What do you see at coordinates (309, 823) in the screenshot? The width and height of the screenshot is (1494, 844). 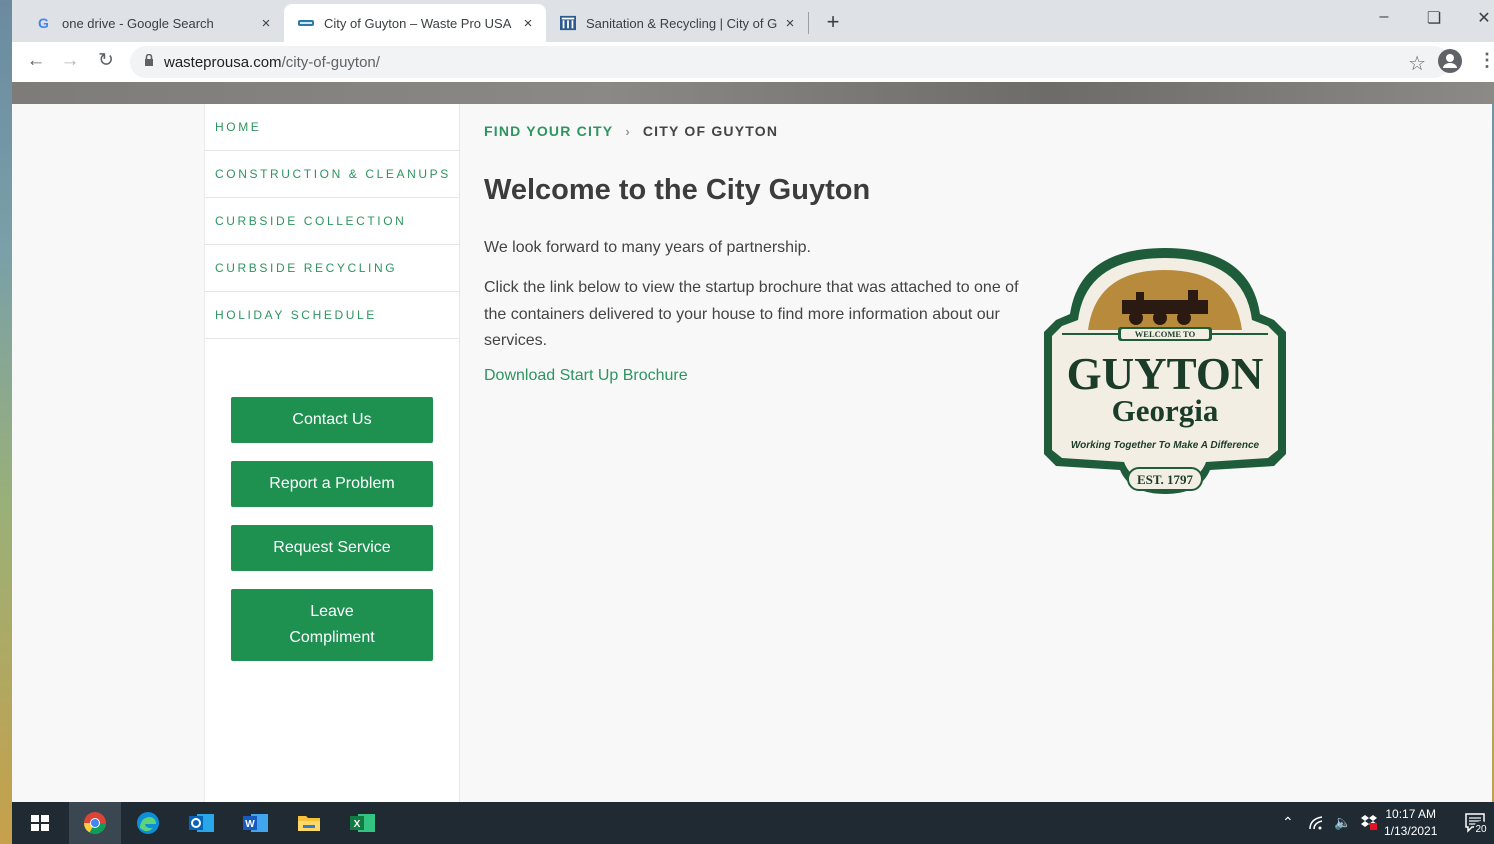 I see `file-explorer-icon` at bounding box center [309, 823].